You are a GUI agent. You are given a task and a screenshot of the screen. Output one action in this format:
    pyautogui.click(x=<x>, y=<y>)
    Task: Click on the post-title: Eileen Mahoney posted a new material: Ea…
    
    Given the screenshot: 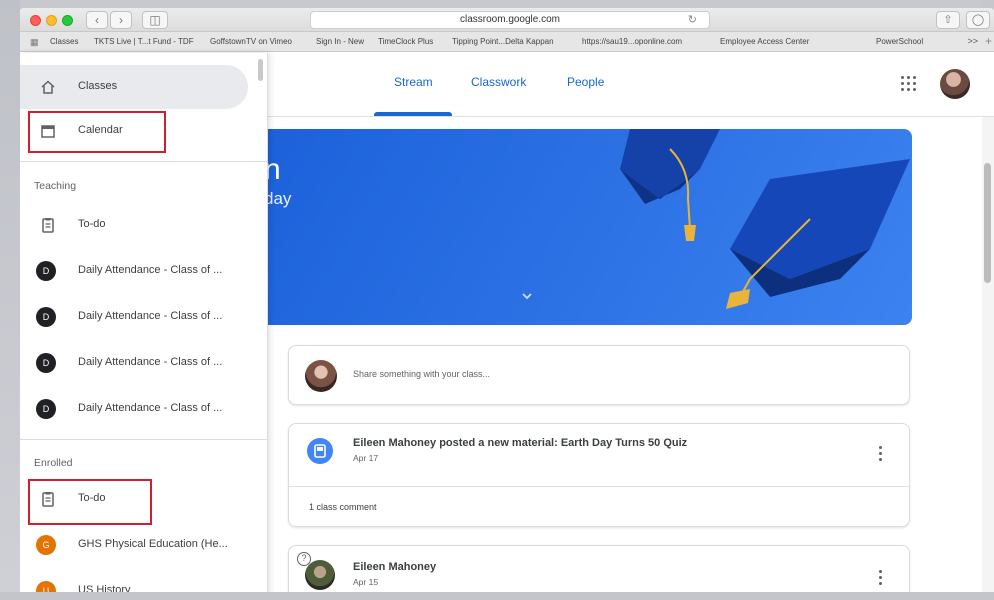 What is the action you would take?
    pyautogui.click(x=520, y=443)
    